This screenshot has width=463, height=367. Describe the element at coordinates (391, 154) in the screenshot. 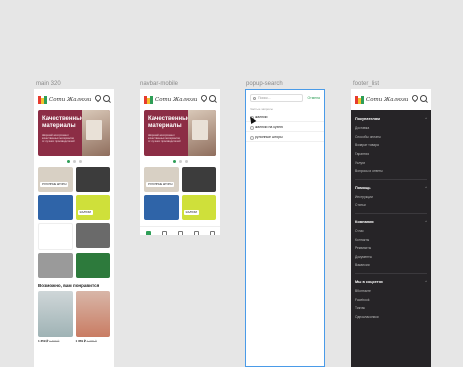

I see `footer-link: Гарантия` at that location.